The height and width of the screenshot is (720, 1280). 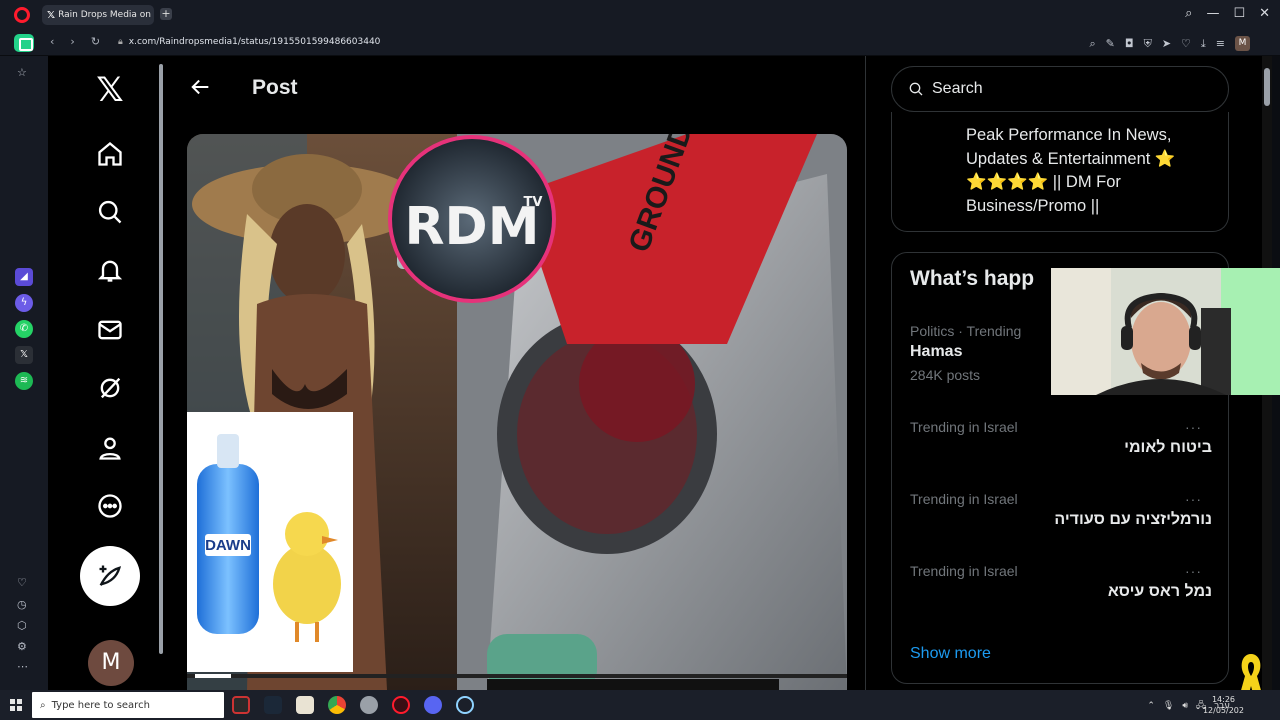 What do you see at coordinates (1239, 13) in the screenshot?
I see `maximize-icon: ☐` at bounding box center [1239, 13].